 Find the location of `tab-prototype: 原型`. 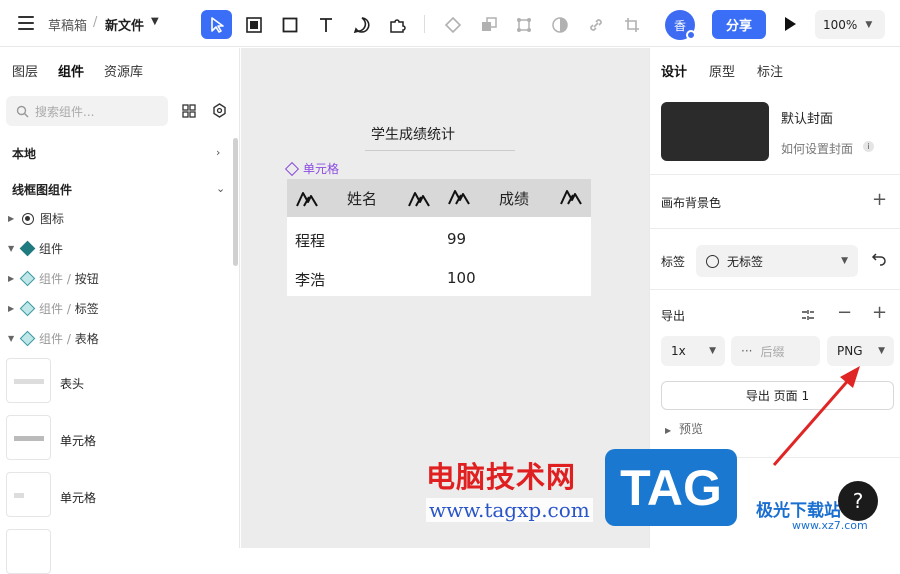

tab-prototype: 原型 is located at coordinates (722, 70).